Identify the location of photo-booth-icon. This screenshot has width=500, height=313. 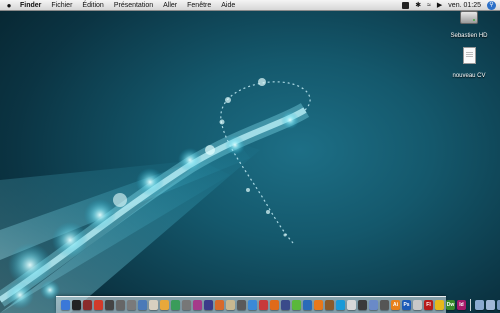
(109, 305).